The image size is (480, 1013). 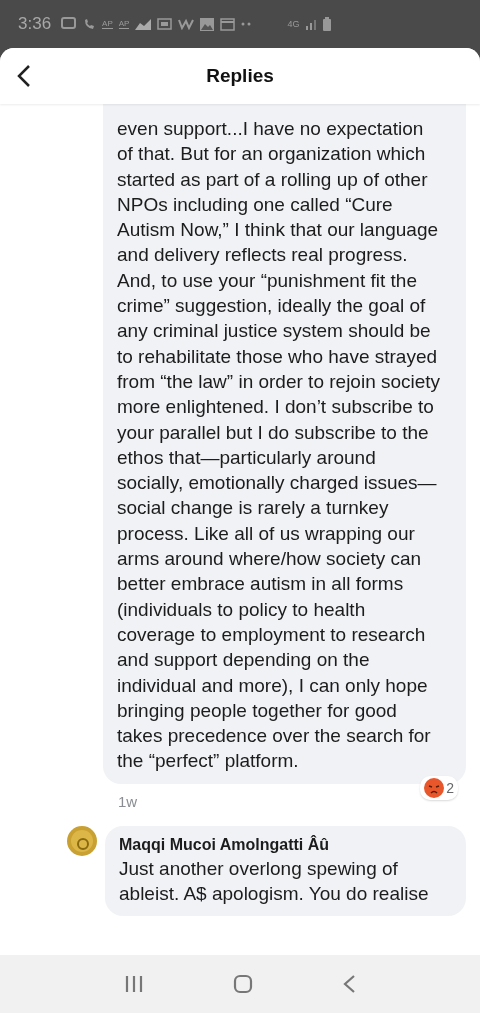 I want to click on comment-text: Just another overlong spewing of ableist. A$ apologism. You do realise, so click(x=274, y=881).